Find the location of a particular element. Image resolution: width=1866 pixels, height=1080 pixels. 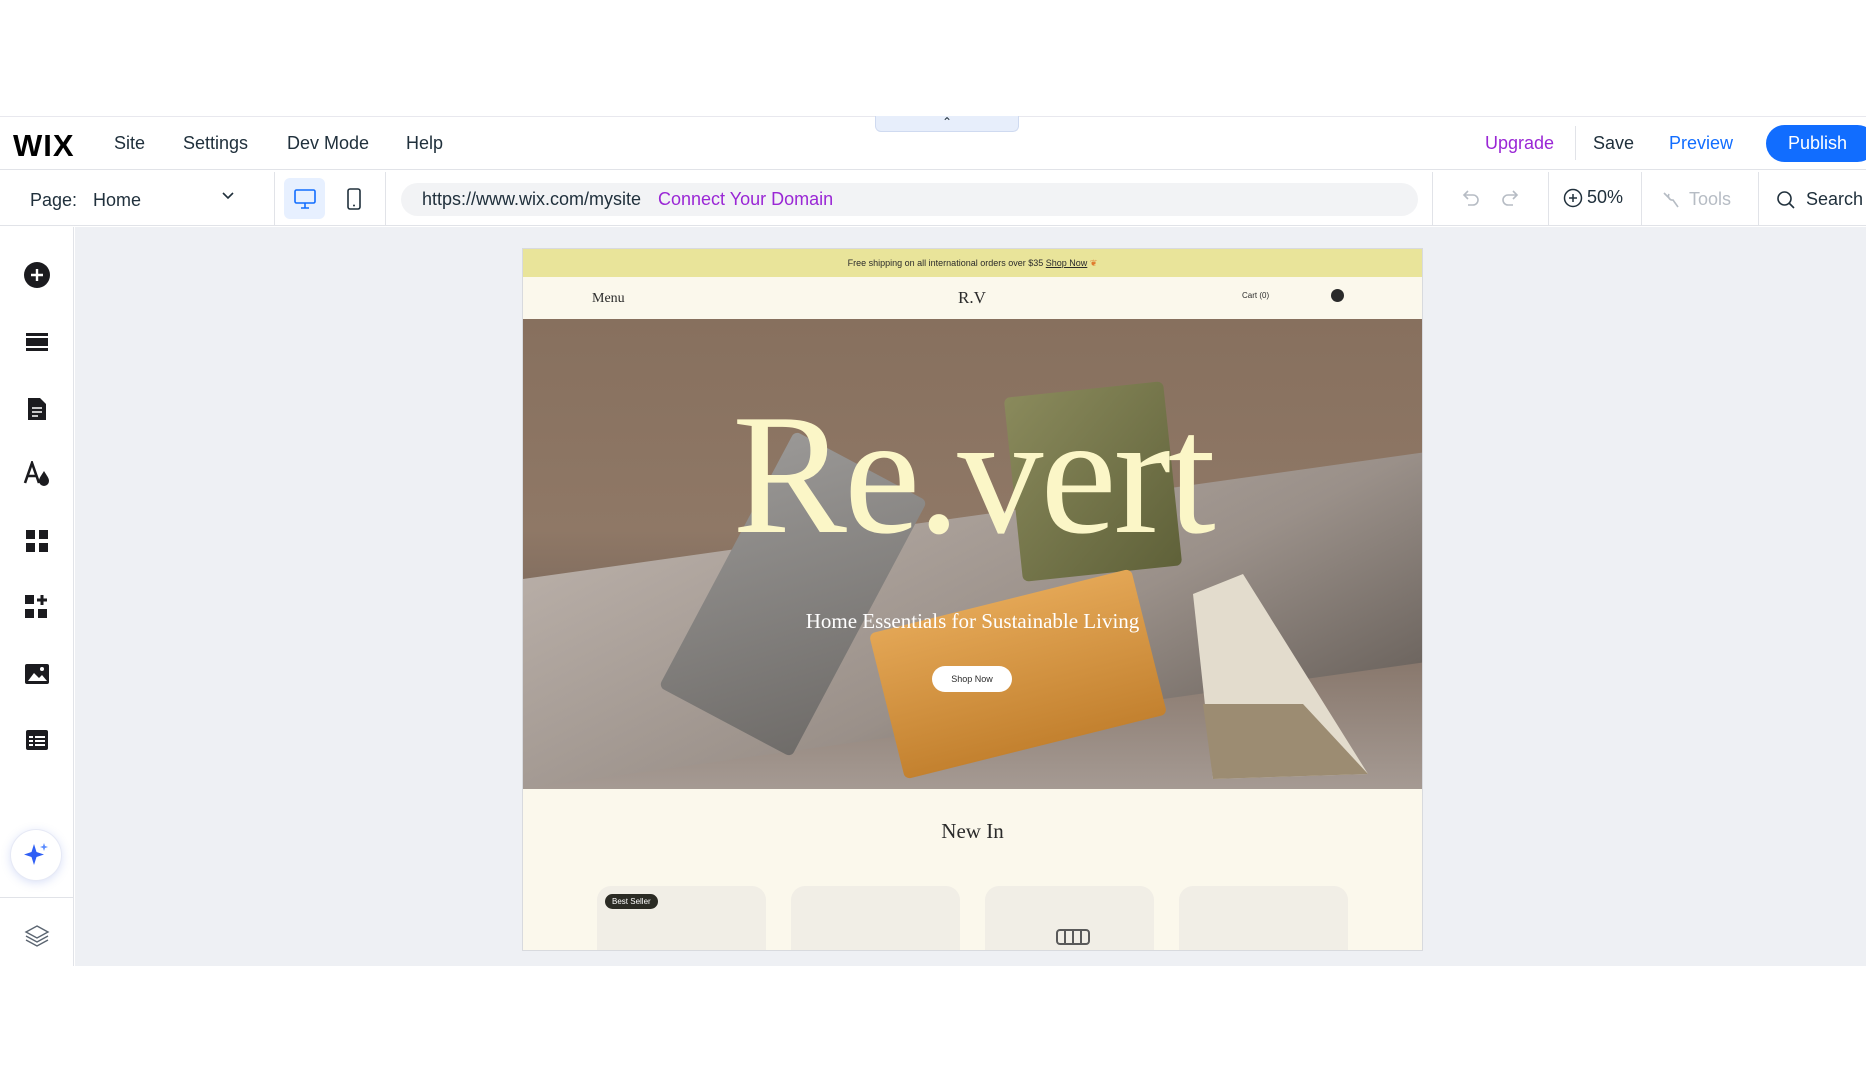

ai-assistant-icon is located at coordinates (36, 854).